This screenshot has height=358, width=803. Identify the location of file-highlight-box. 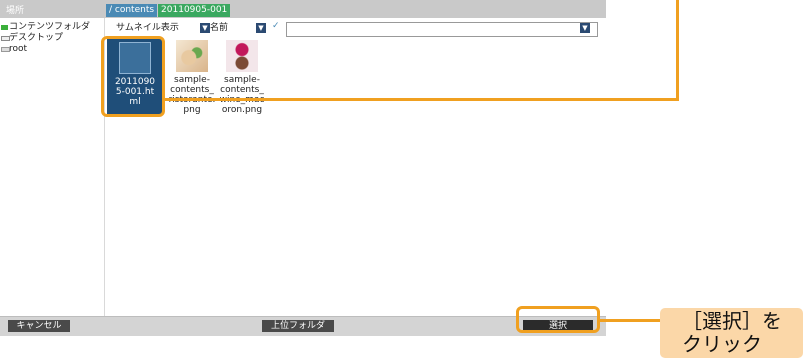
(133, 76).